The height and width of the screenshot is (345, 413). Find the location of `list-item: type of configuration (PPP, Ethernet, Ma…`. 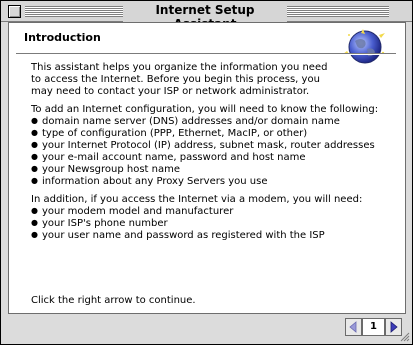

list-item: type of configuration (PPP, Ethernet, Ma… is located at coordinates (213, 134).